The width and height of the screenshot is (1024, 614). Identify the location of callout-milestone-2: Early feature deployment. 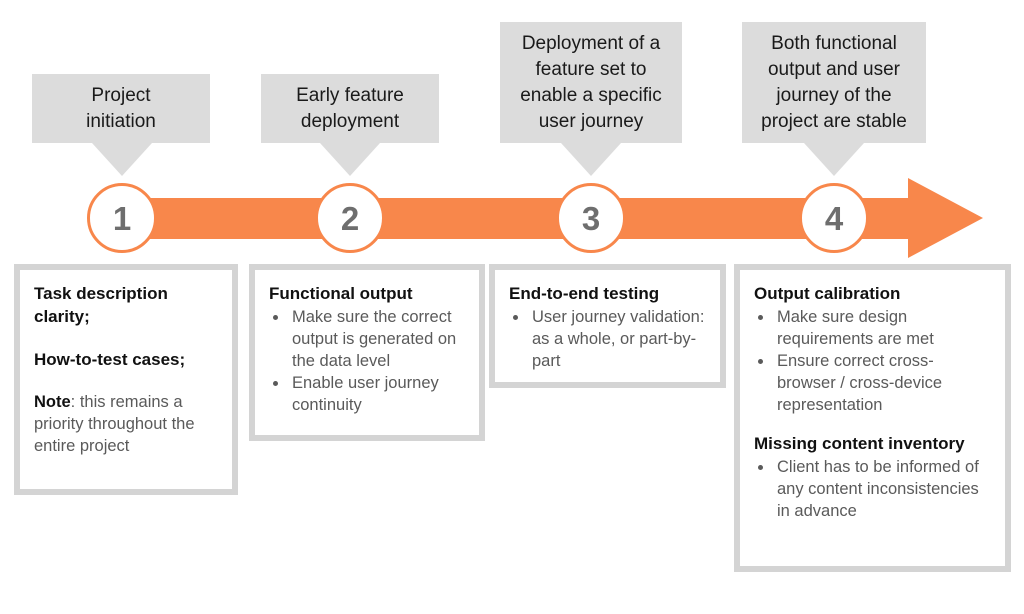
(350, 108).